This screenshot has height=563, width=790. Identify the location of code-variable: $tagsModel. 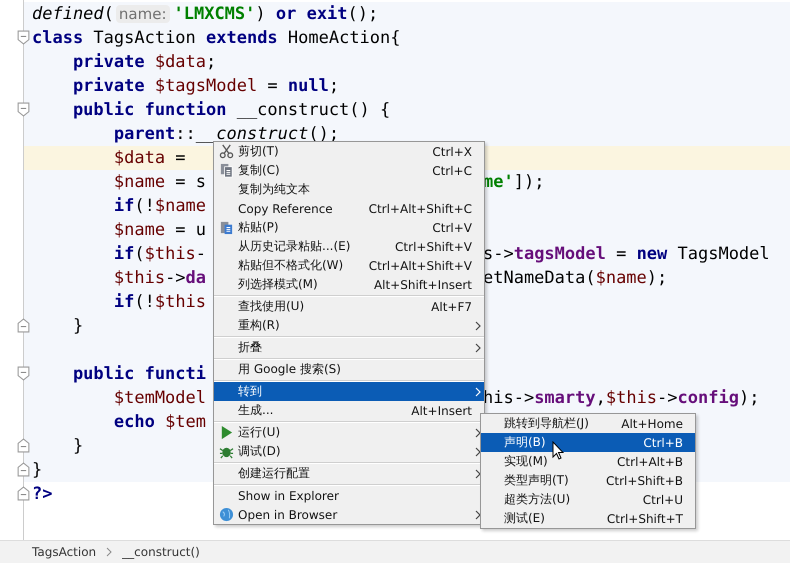
(206, 86).